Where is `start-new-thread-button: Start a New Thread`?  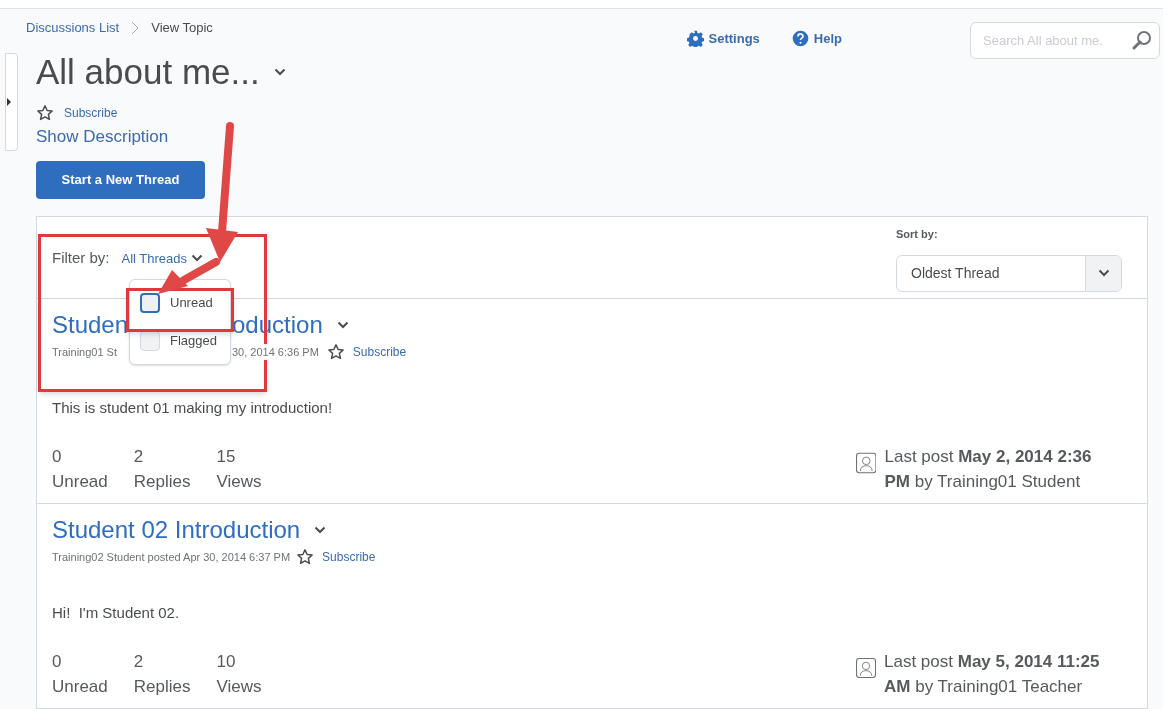 start-new-thread-button: Start a New Thread is located at coordinates (120, 180).